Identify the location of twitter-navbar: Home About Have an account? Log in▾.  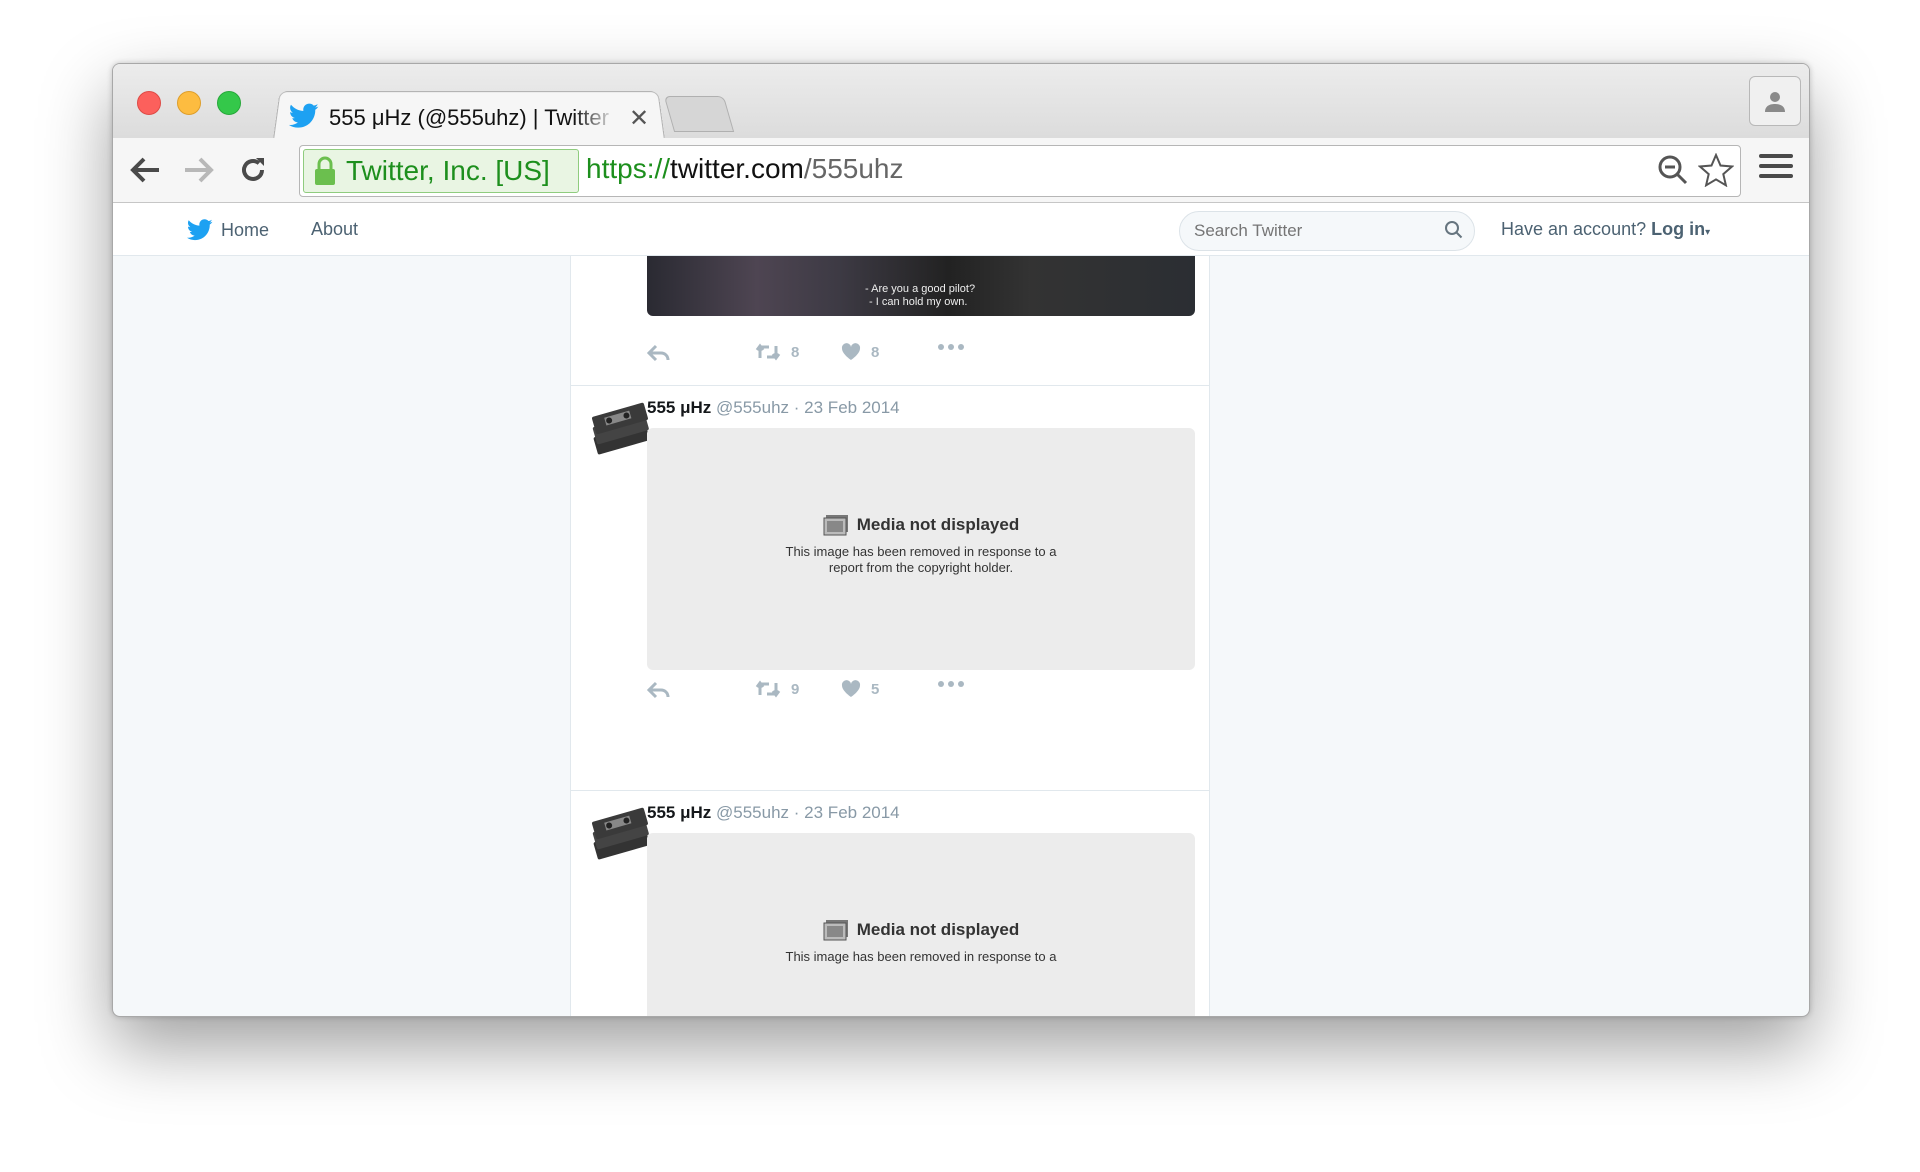
(961, 229).